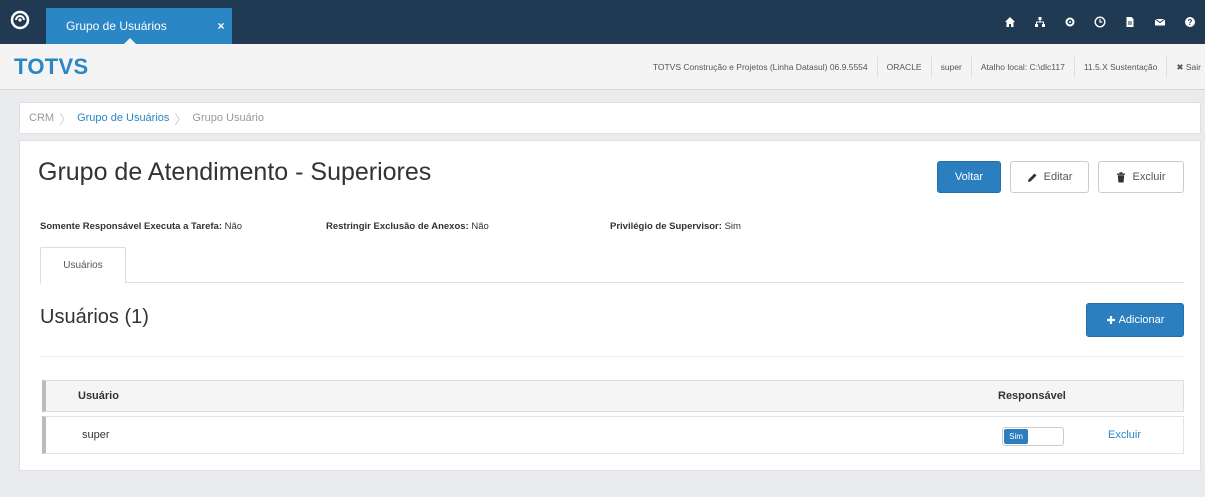 The height and width of the screenshot is (497, 1205). What do you see at coordinates (1023, 67) in the screenshot?
I see `header-local-shortcut: Atalho local: C:\dlc117` at bounding box center [1023, 67].